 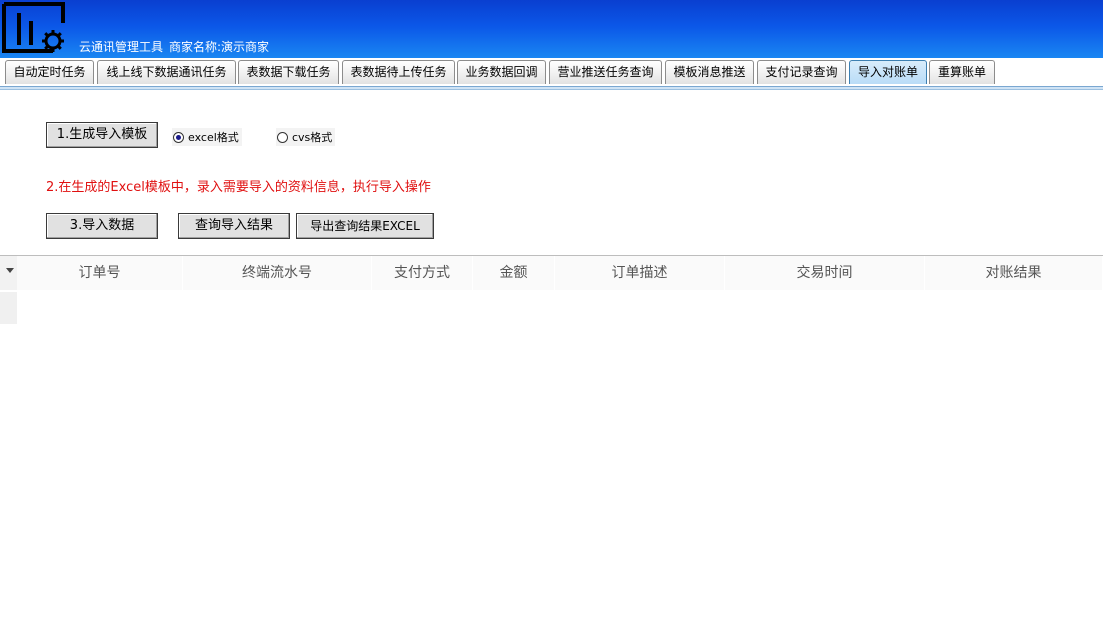 I want to click on app-title: 云通讯管理工具 商家名称:演示商家, so click(x=177, y=46).